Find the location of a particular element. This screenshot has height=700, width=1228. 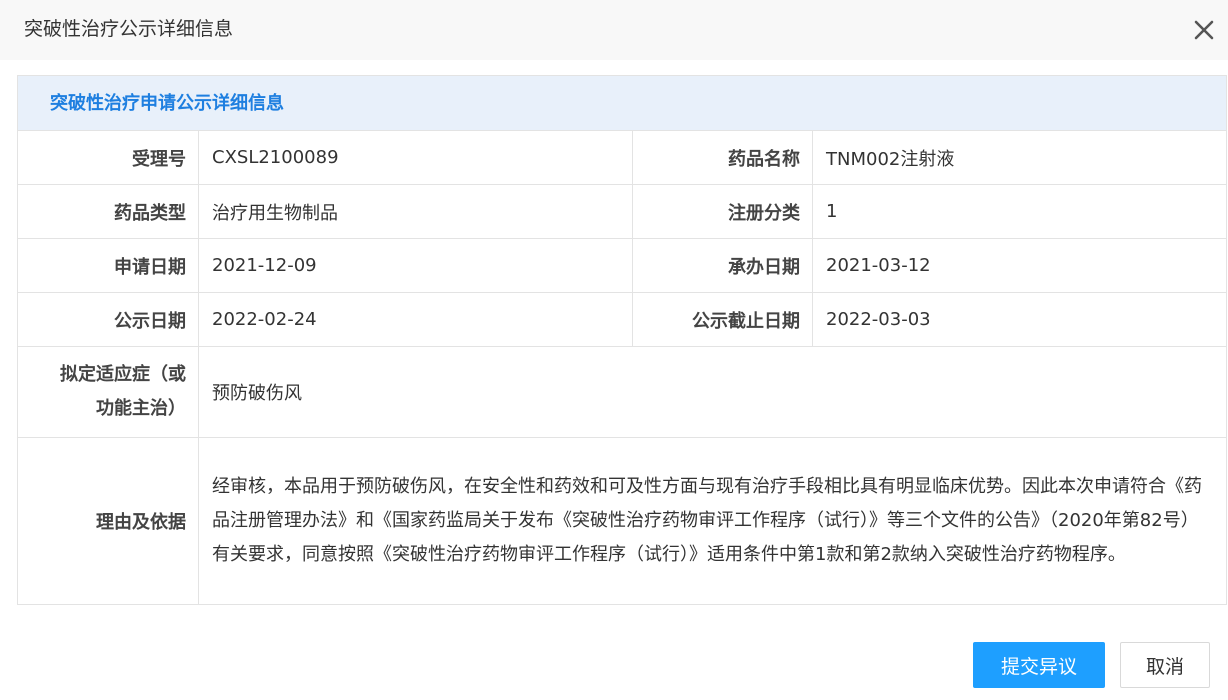

table-row: 公示日期 2022-02-24 公示截止日期 2022-03-03 is located at coordinates (622, 320).